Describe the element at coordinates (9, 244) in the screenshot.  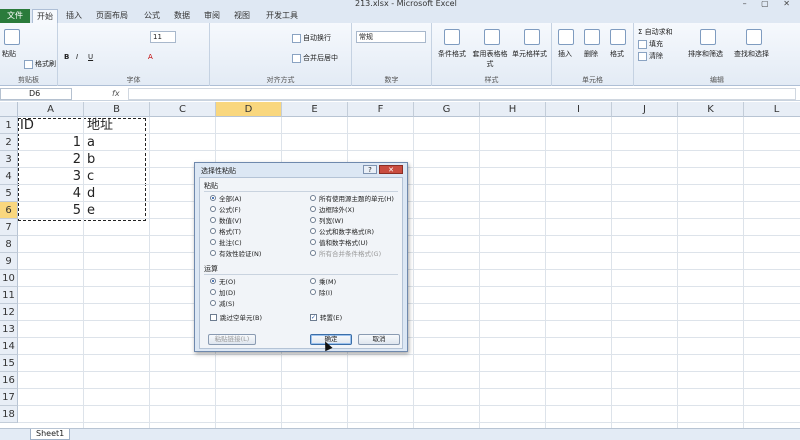
I see `row-header-8: 8` at that location.